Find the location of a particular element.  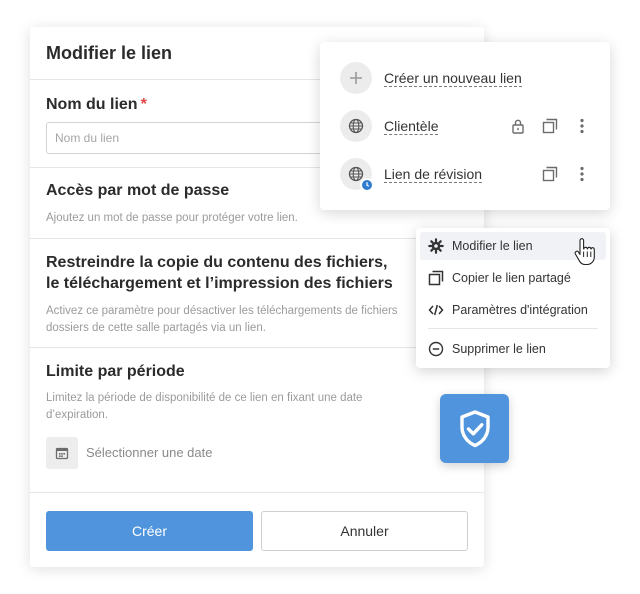

plus-icon is located at coordinates (356, 78).